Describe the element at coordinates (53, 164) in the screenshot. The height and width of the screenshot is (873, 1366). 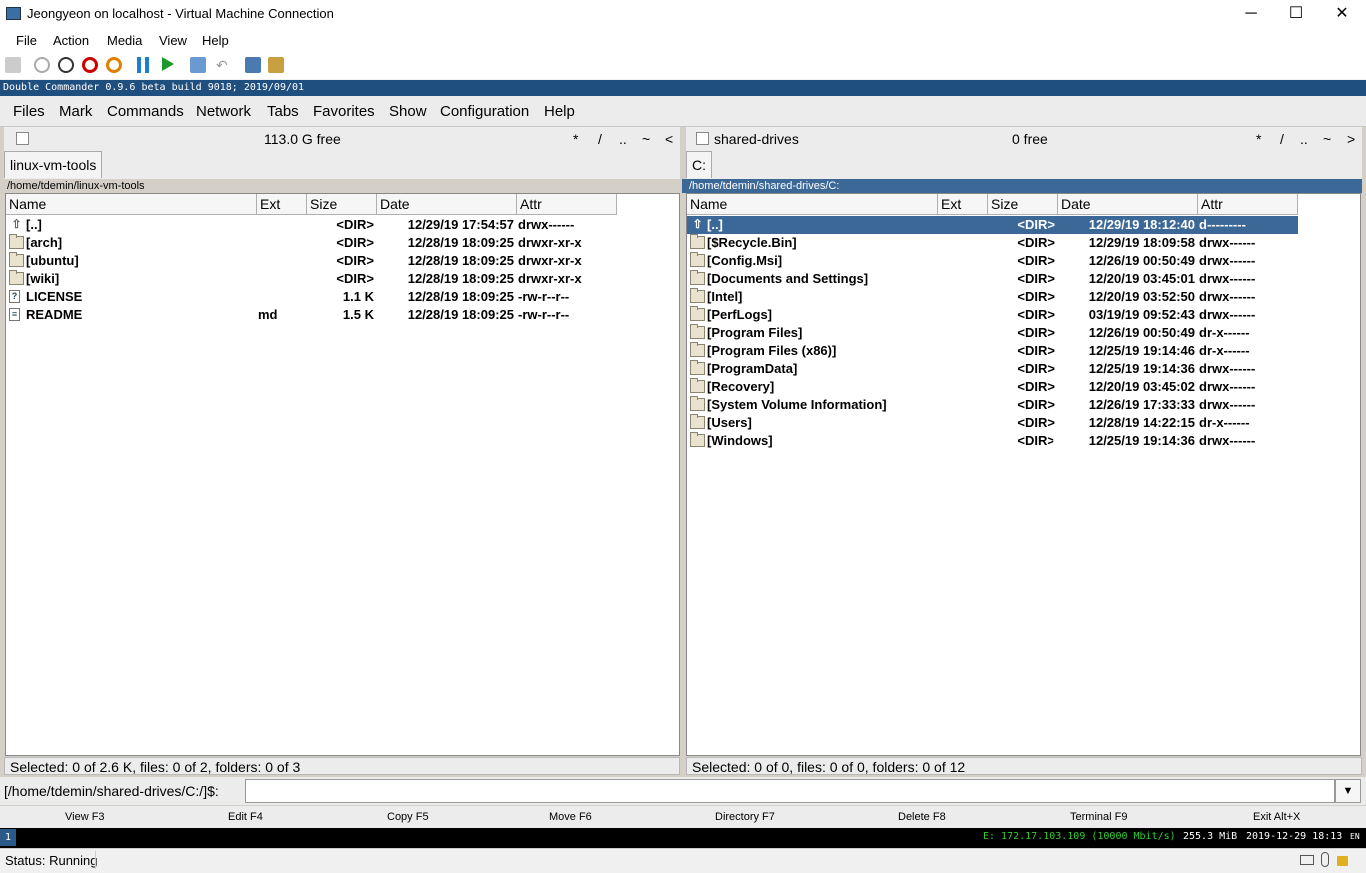
I see `left-tab-linux-vm-tools: linux-vm-tools` at that location.